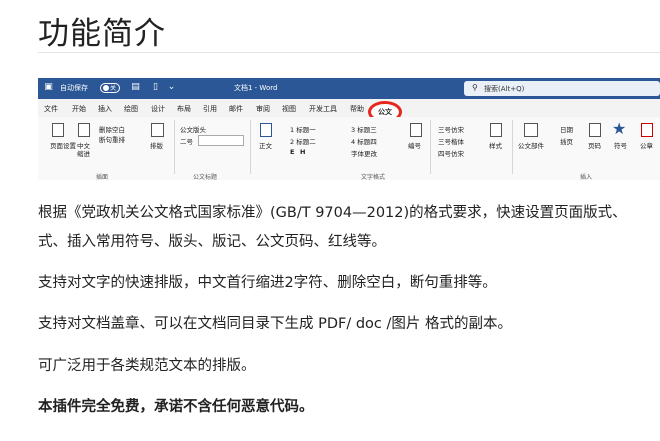  Describe the element at coordinates (496, 130) in the screenshot. I see `style-icon` at that location.